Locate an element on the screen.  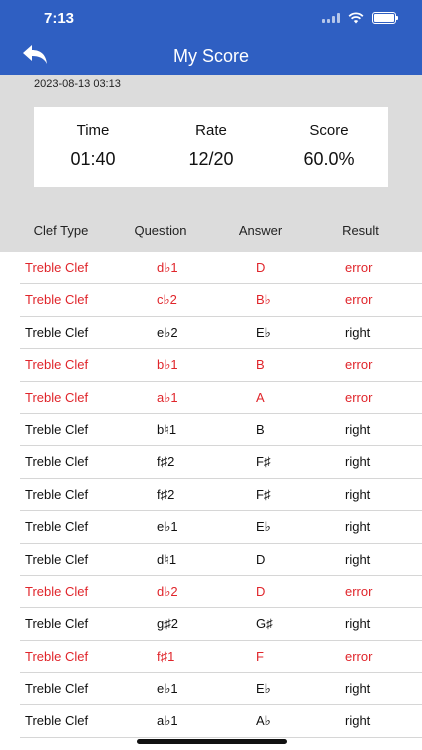
home-indicator is located at coordinates (212, 741).